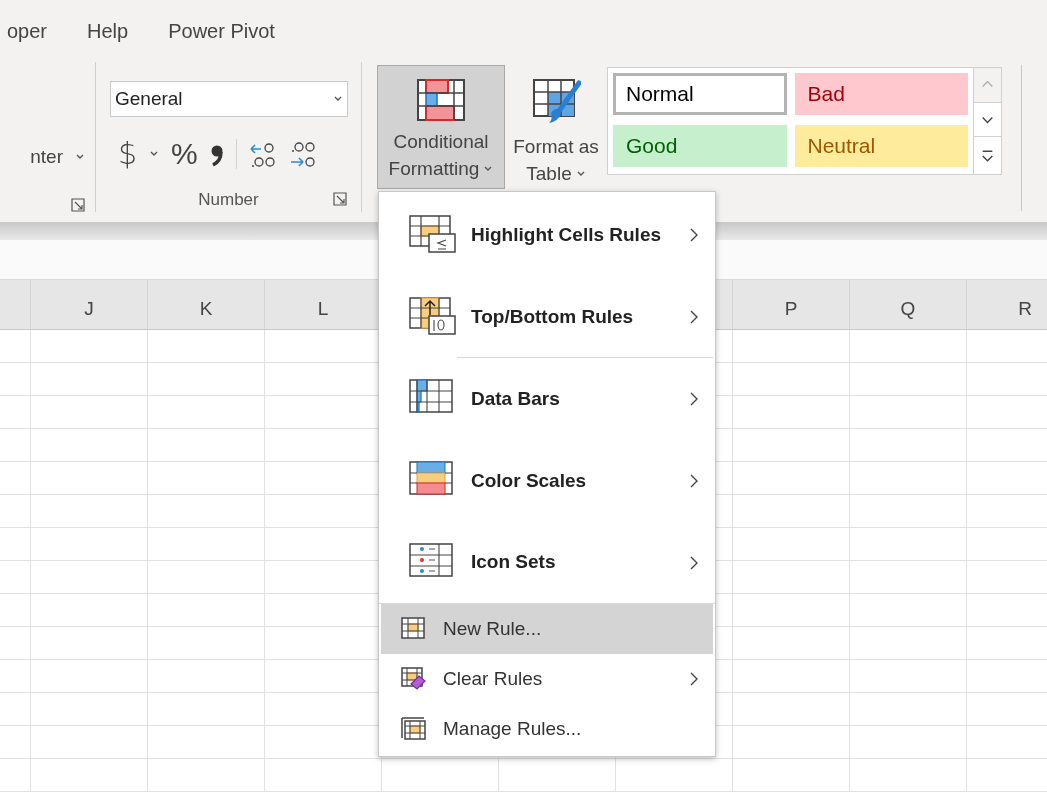  I want to click on ribbon-tab: Power Pivot, so click(221, 31).